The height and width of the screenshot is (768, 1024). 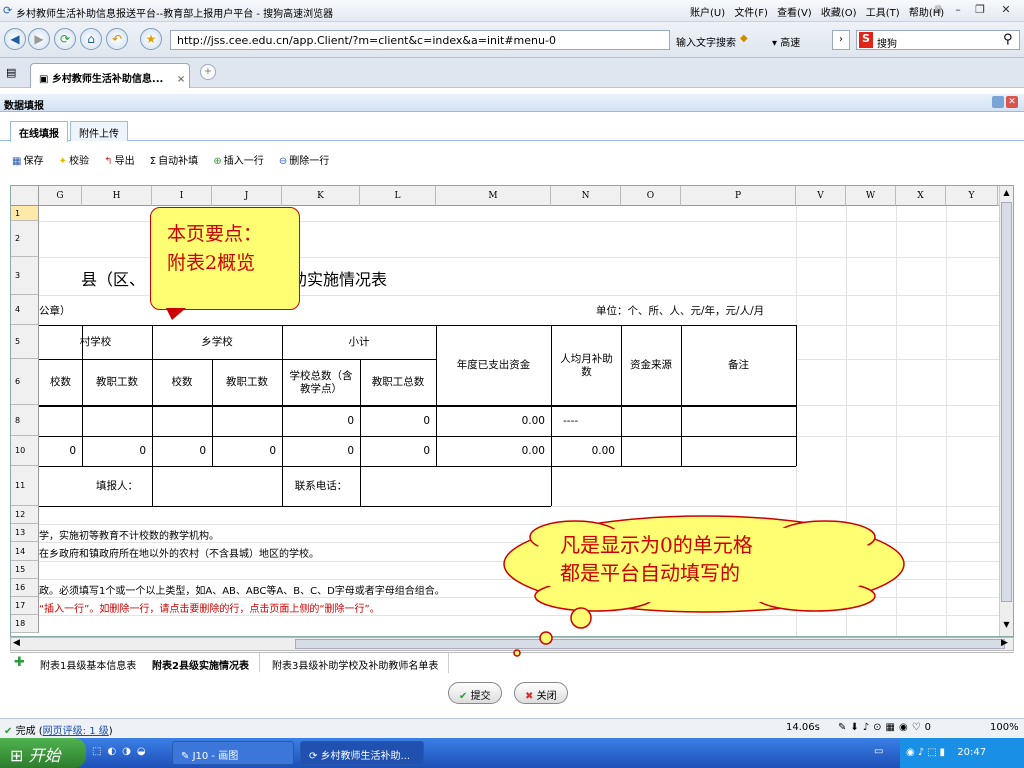 What do you see at coordinates (119, 159) in the screenshot?
I see `export-button: ↰ 导出` at bounding box center [119, 159].